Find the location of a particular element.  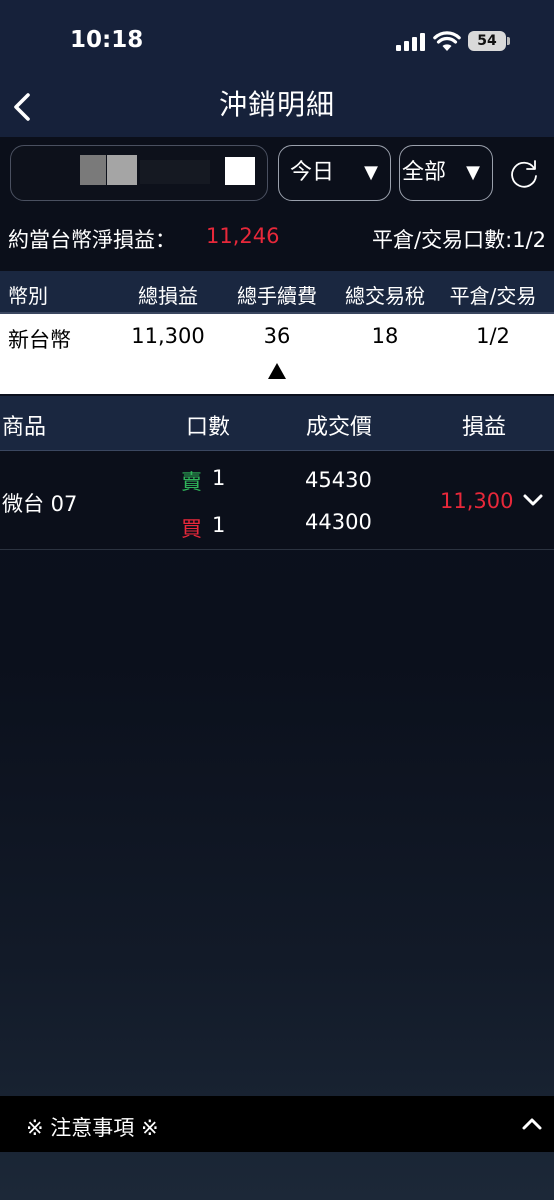

detail-table-header: 商品 口數 成交價 損益 is located at coordinates (277, 423).